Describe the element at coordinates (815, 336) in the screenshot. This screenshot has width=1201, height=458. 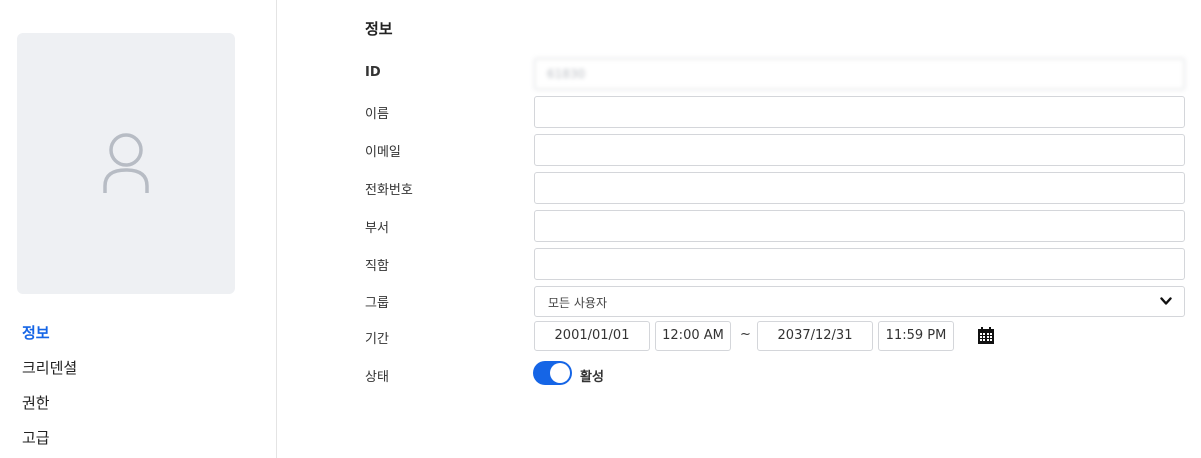
I see `end-date-field: 2037/12/31` at that location.